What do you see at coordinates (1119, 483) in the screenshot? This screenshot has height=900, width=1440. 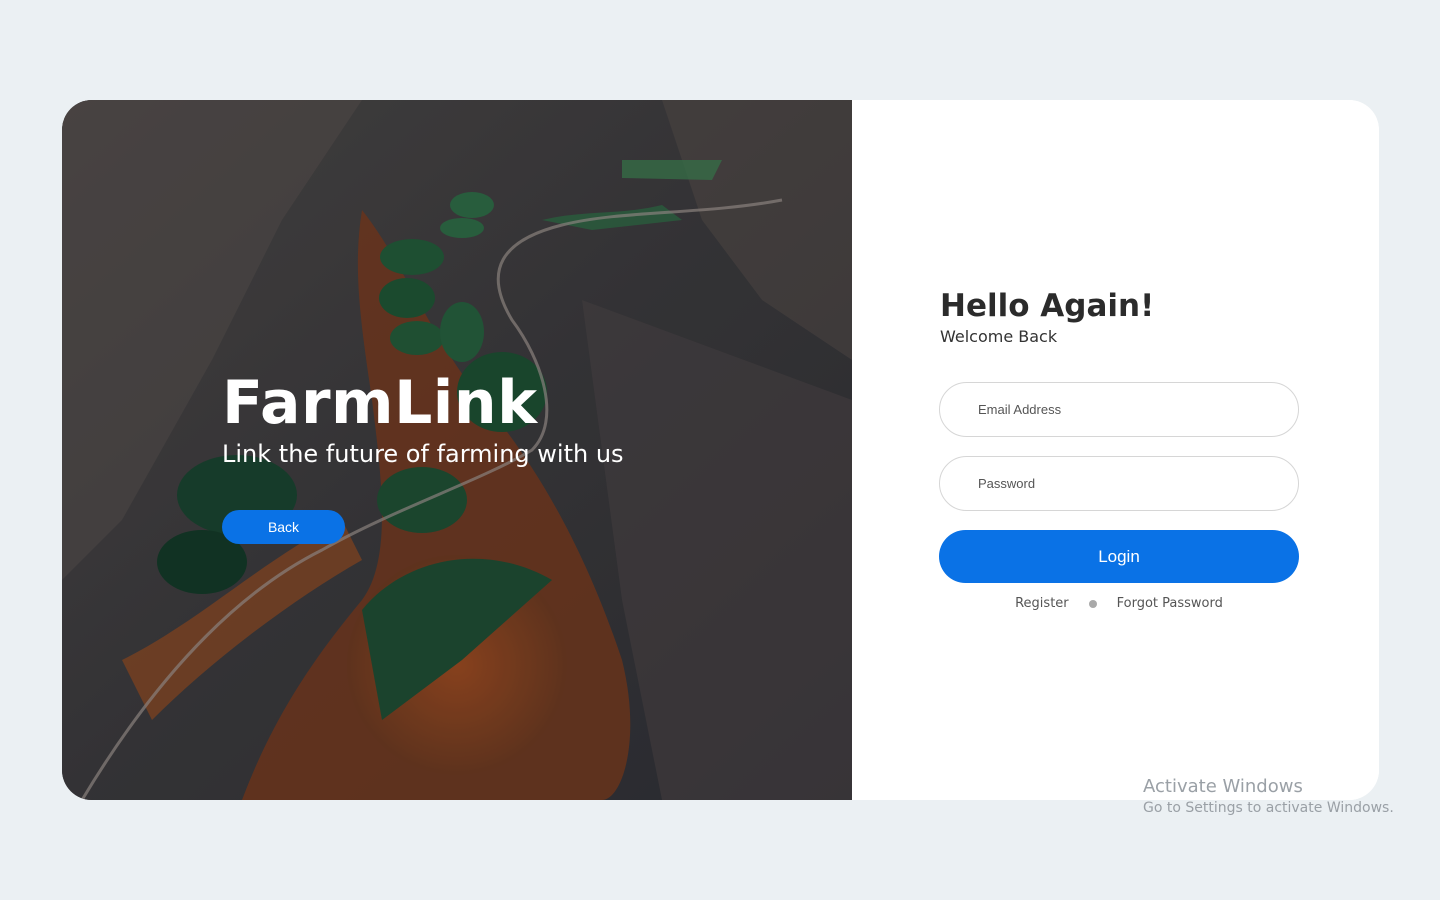 I see `password-field` at bounding box center [1119, 483].